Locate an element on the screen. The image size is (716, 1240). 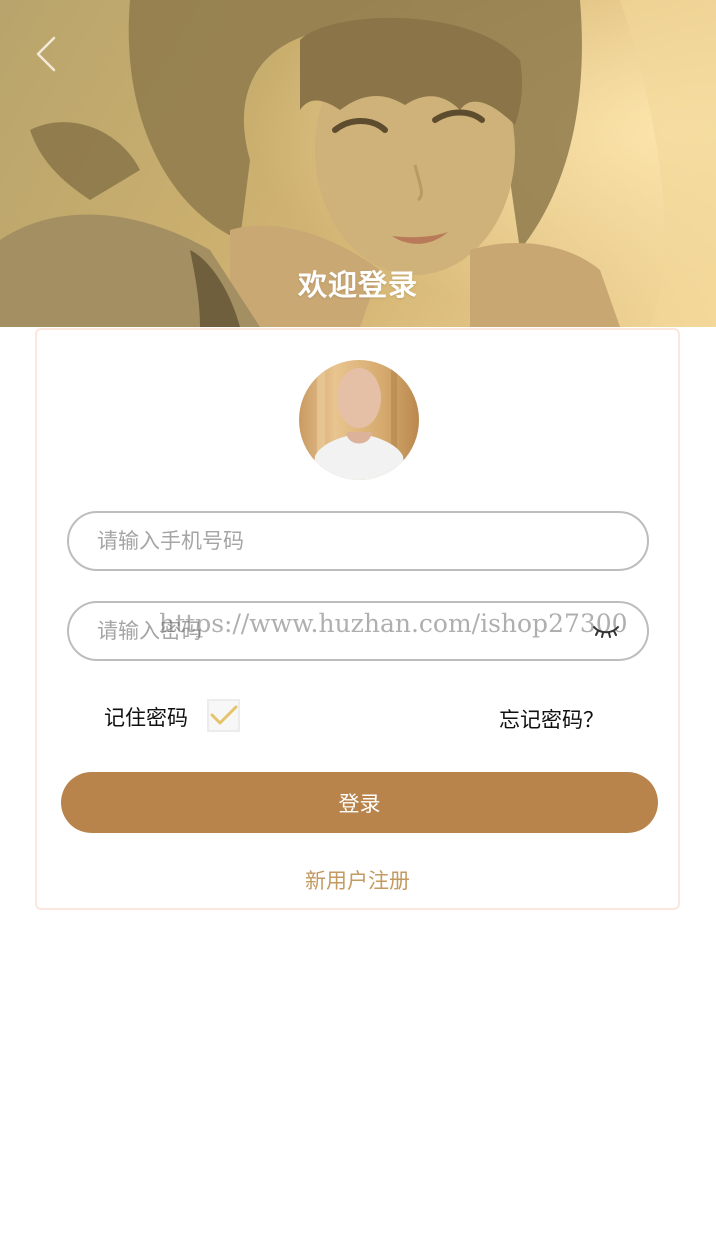
forgot-password-link: 忘记密码？ is located at coordinates (551, 719).